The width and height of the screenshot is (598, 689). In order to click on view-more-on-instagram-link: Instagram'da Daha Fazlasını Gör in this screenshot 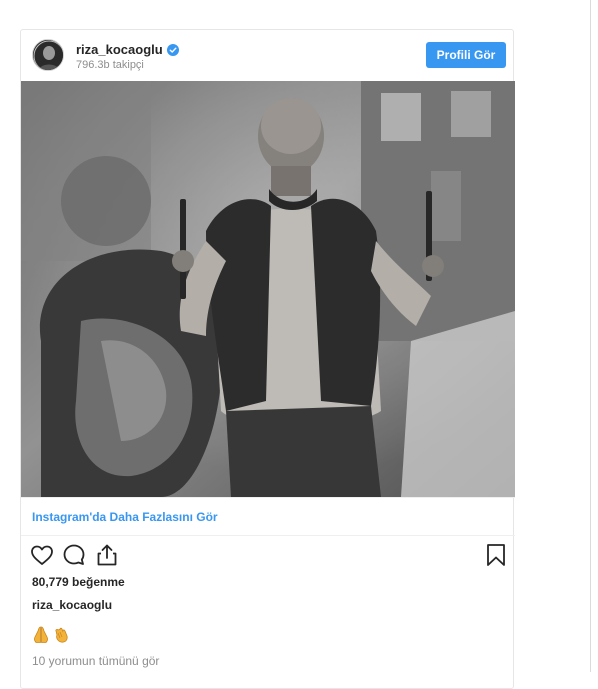, I will do `click(268, 516)`.